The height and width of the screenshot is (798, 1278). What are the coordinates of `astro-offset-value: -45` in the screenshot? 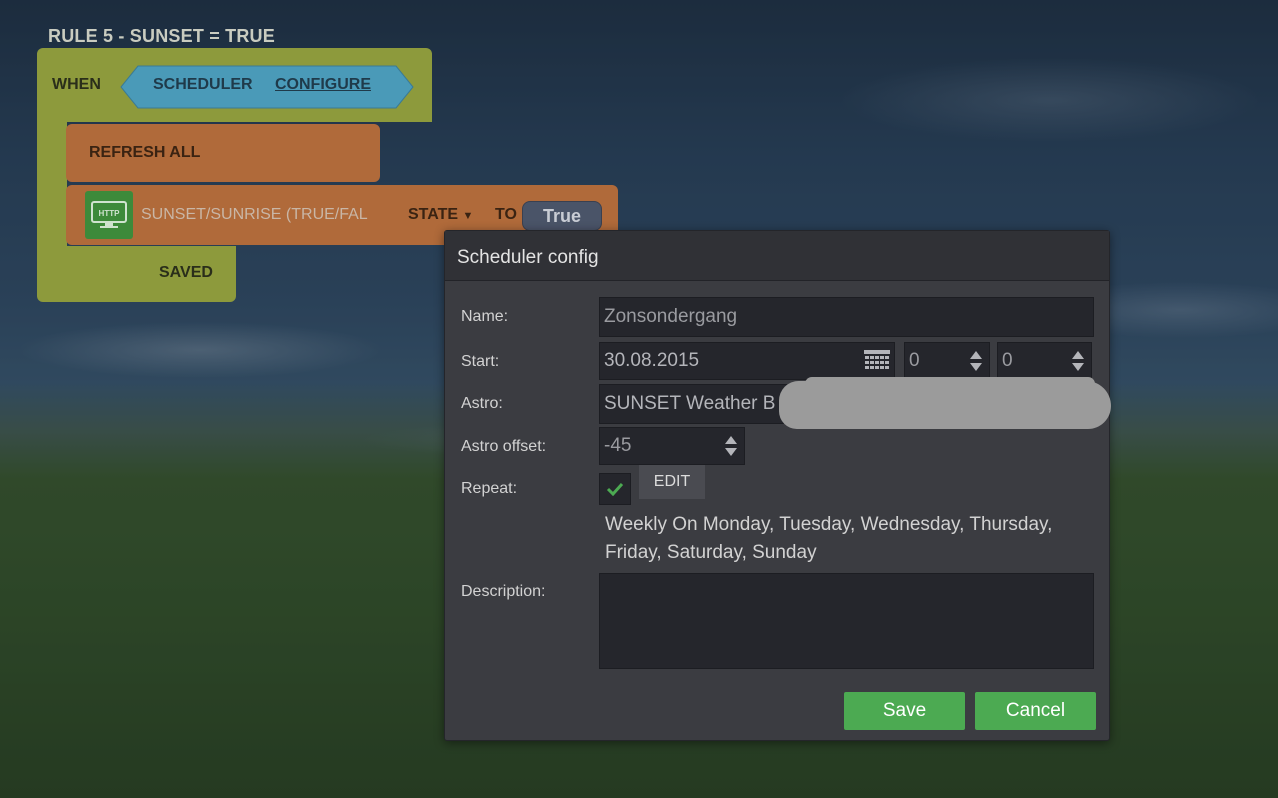 It's located at (618, 445).